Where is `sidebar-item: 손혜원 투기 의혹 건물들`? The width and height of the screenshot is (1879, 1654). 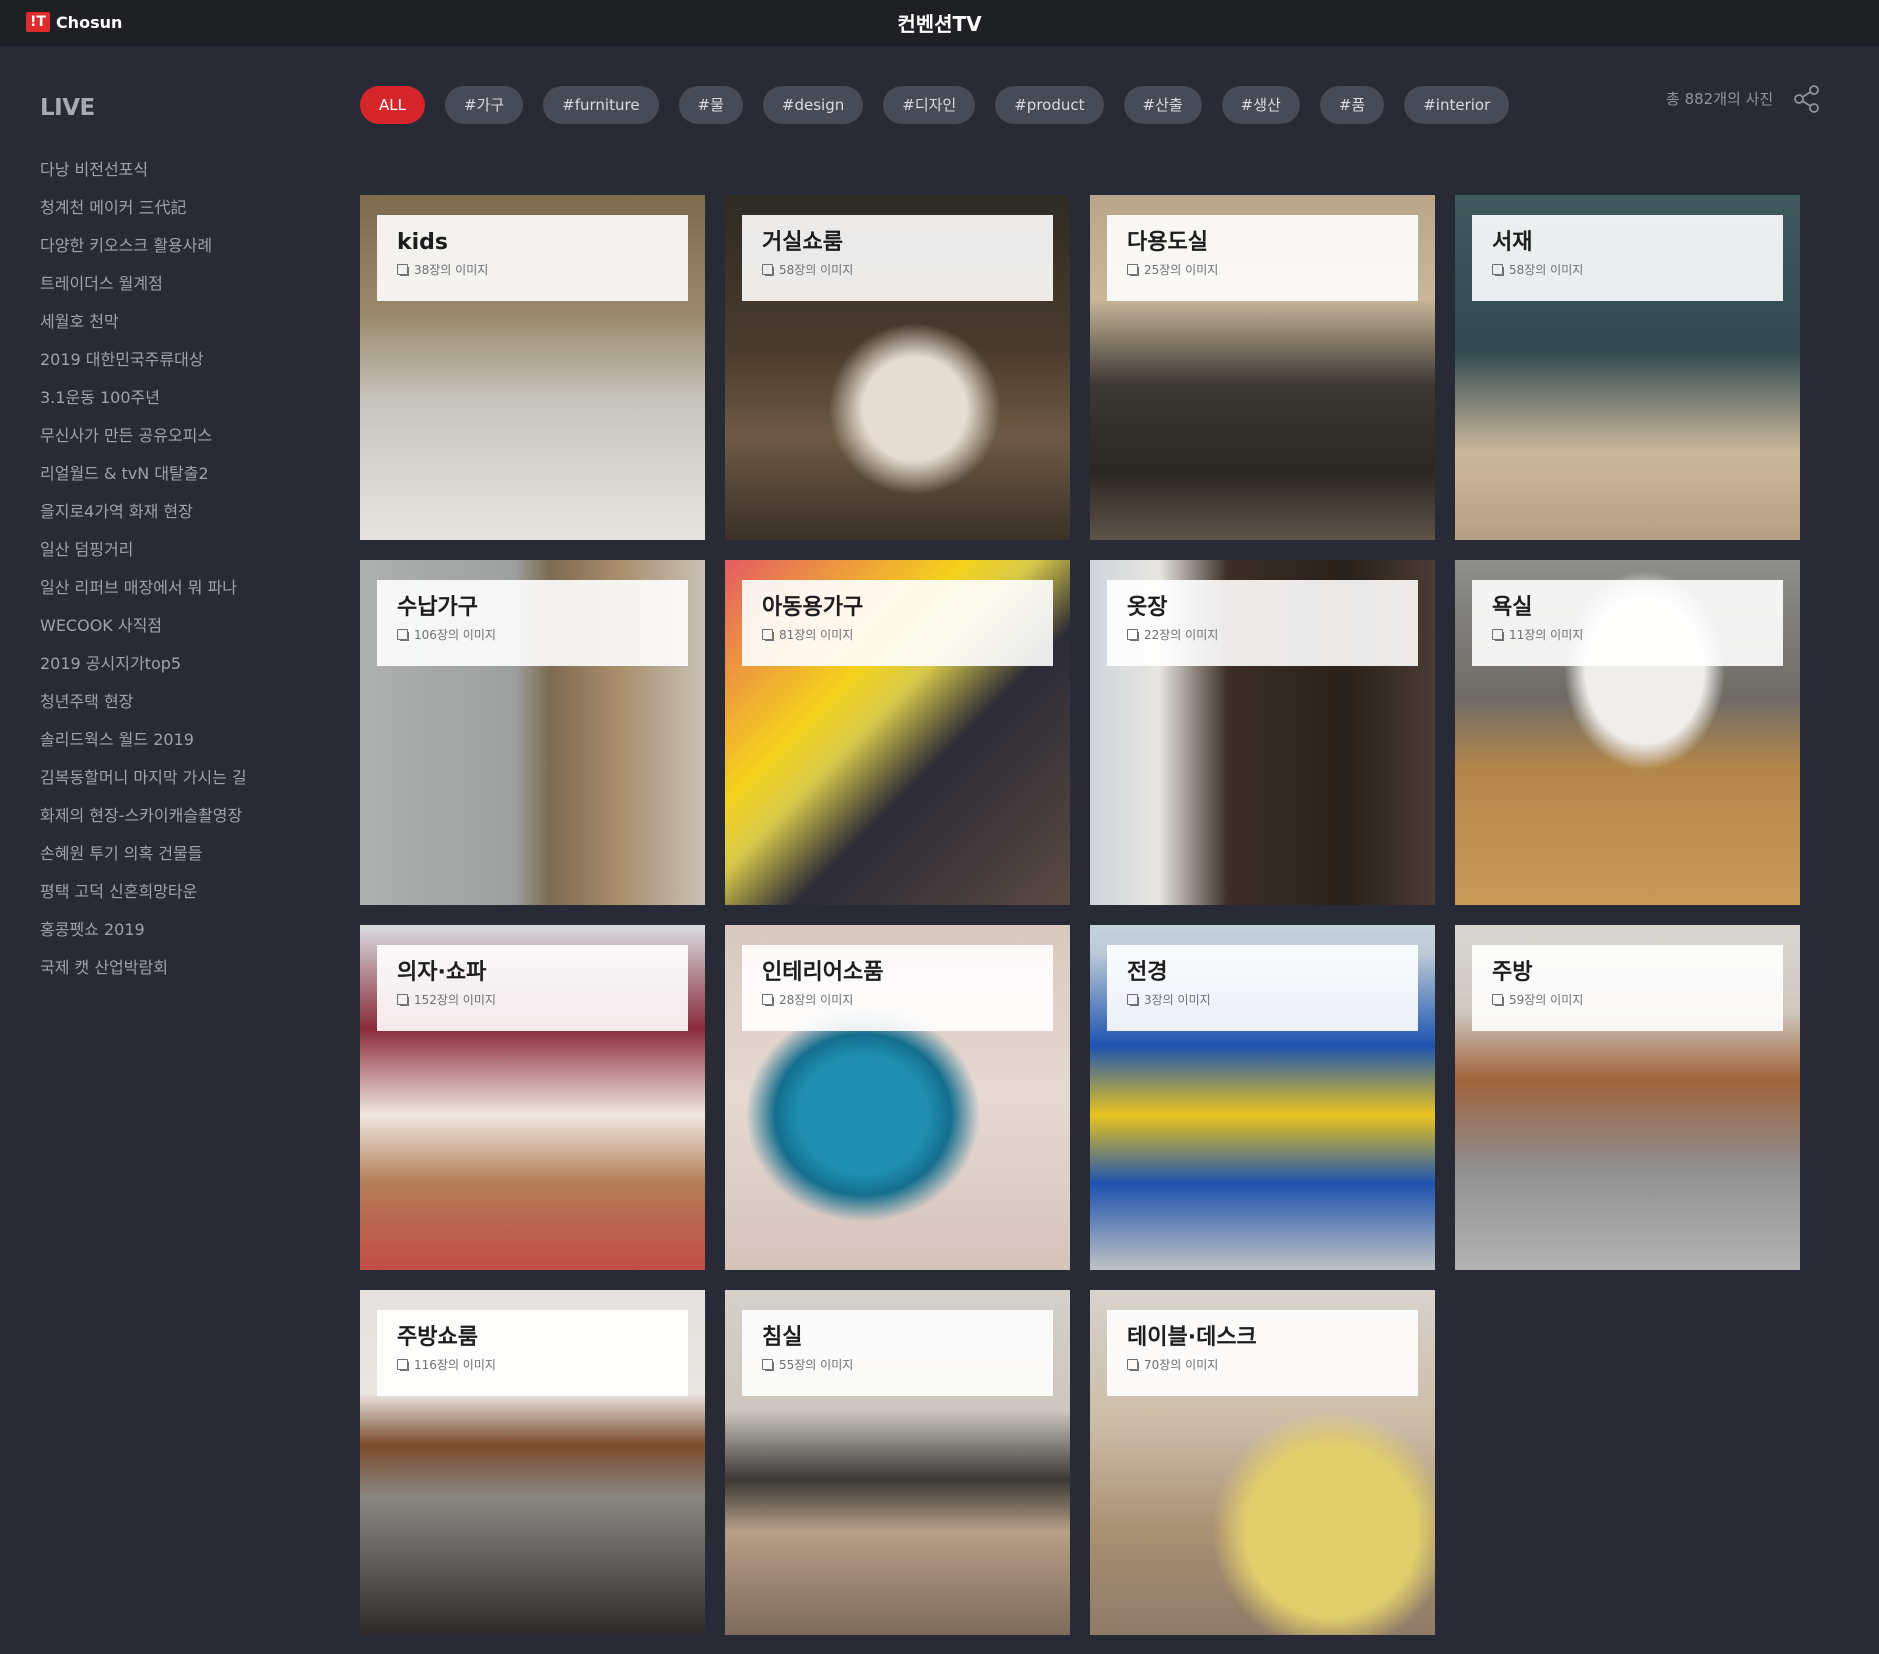 sidebar-item: 손혜원 투기 의혹 건물들 is located at coordinates (170, 854).